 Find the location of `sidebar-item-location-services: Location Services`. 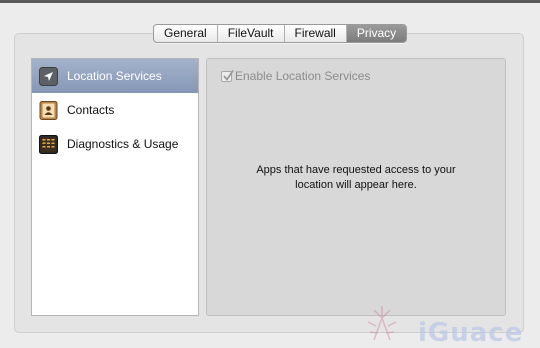

sidebar-item-location-services: Location Services is located at coordinates (115, 76).